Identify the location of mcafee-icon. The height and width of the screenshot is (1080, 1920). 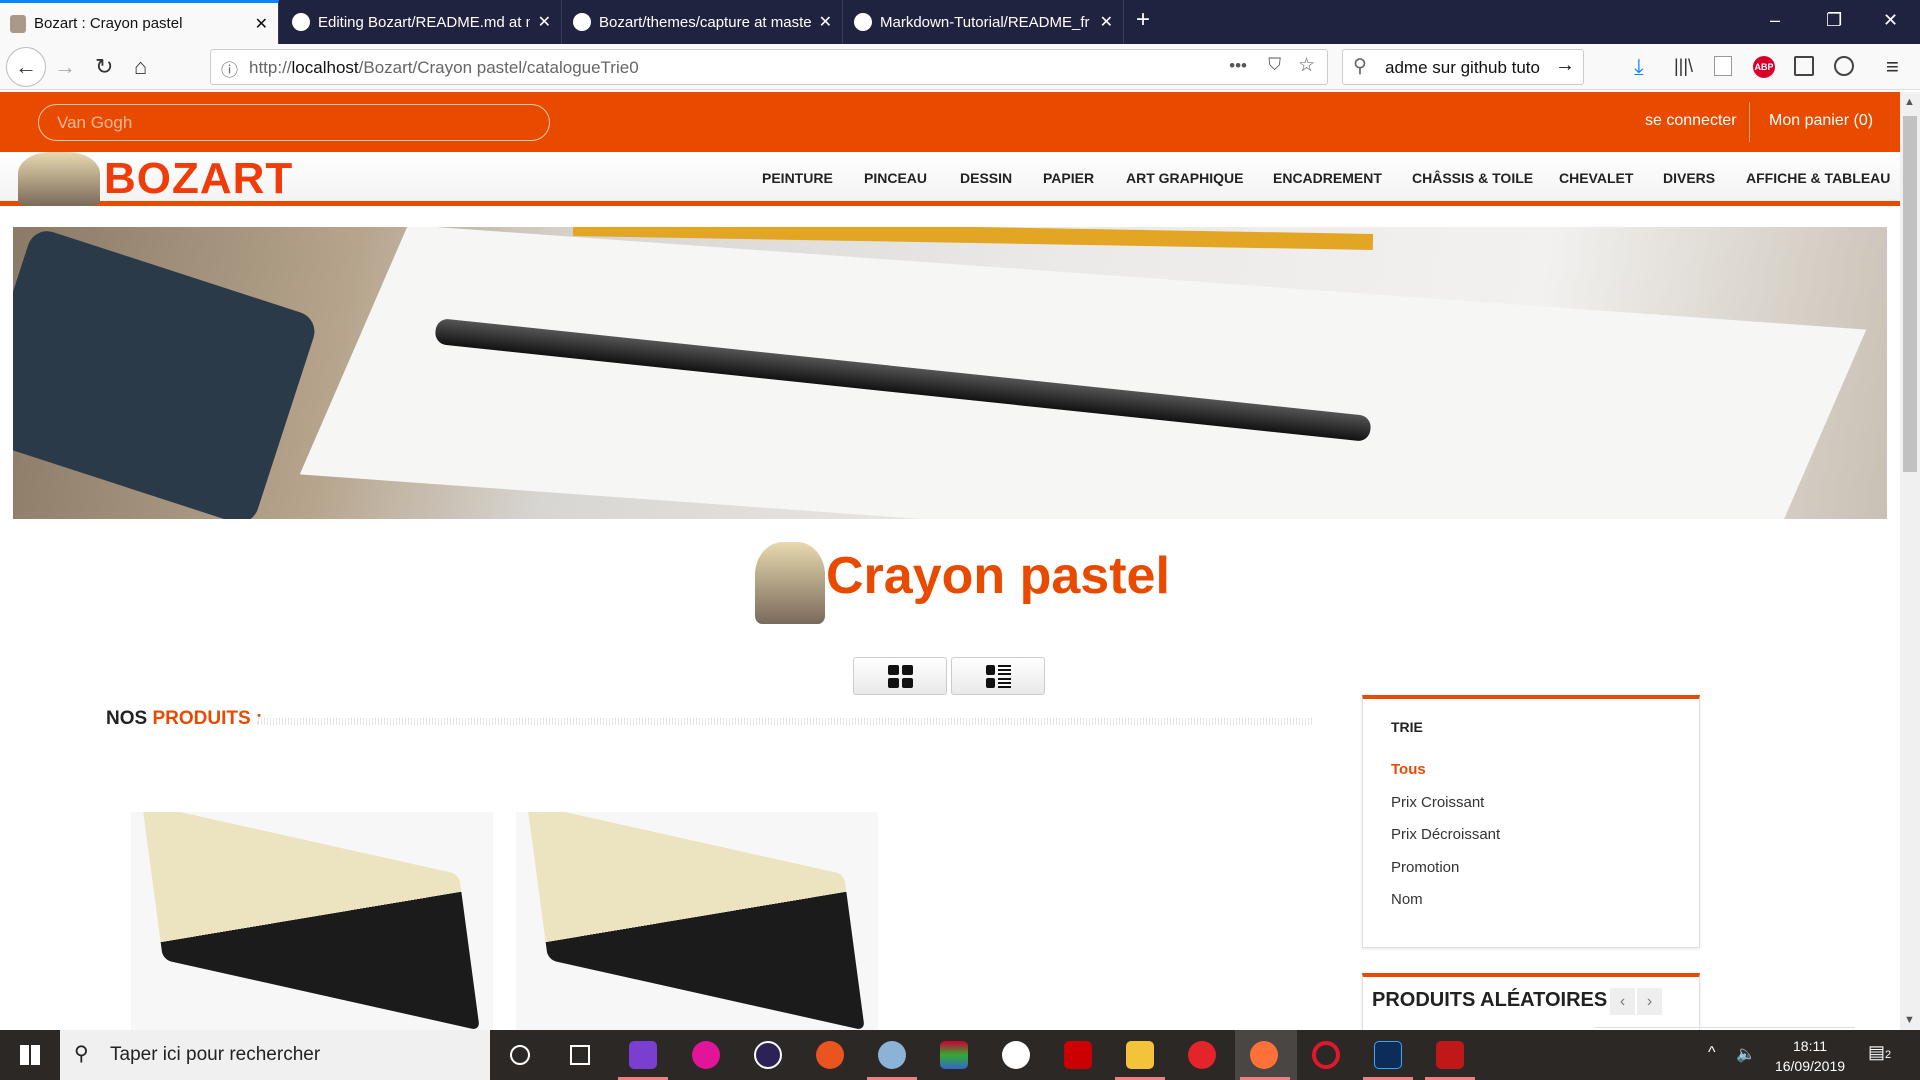
(1450, 1055).